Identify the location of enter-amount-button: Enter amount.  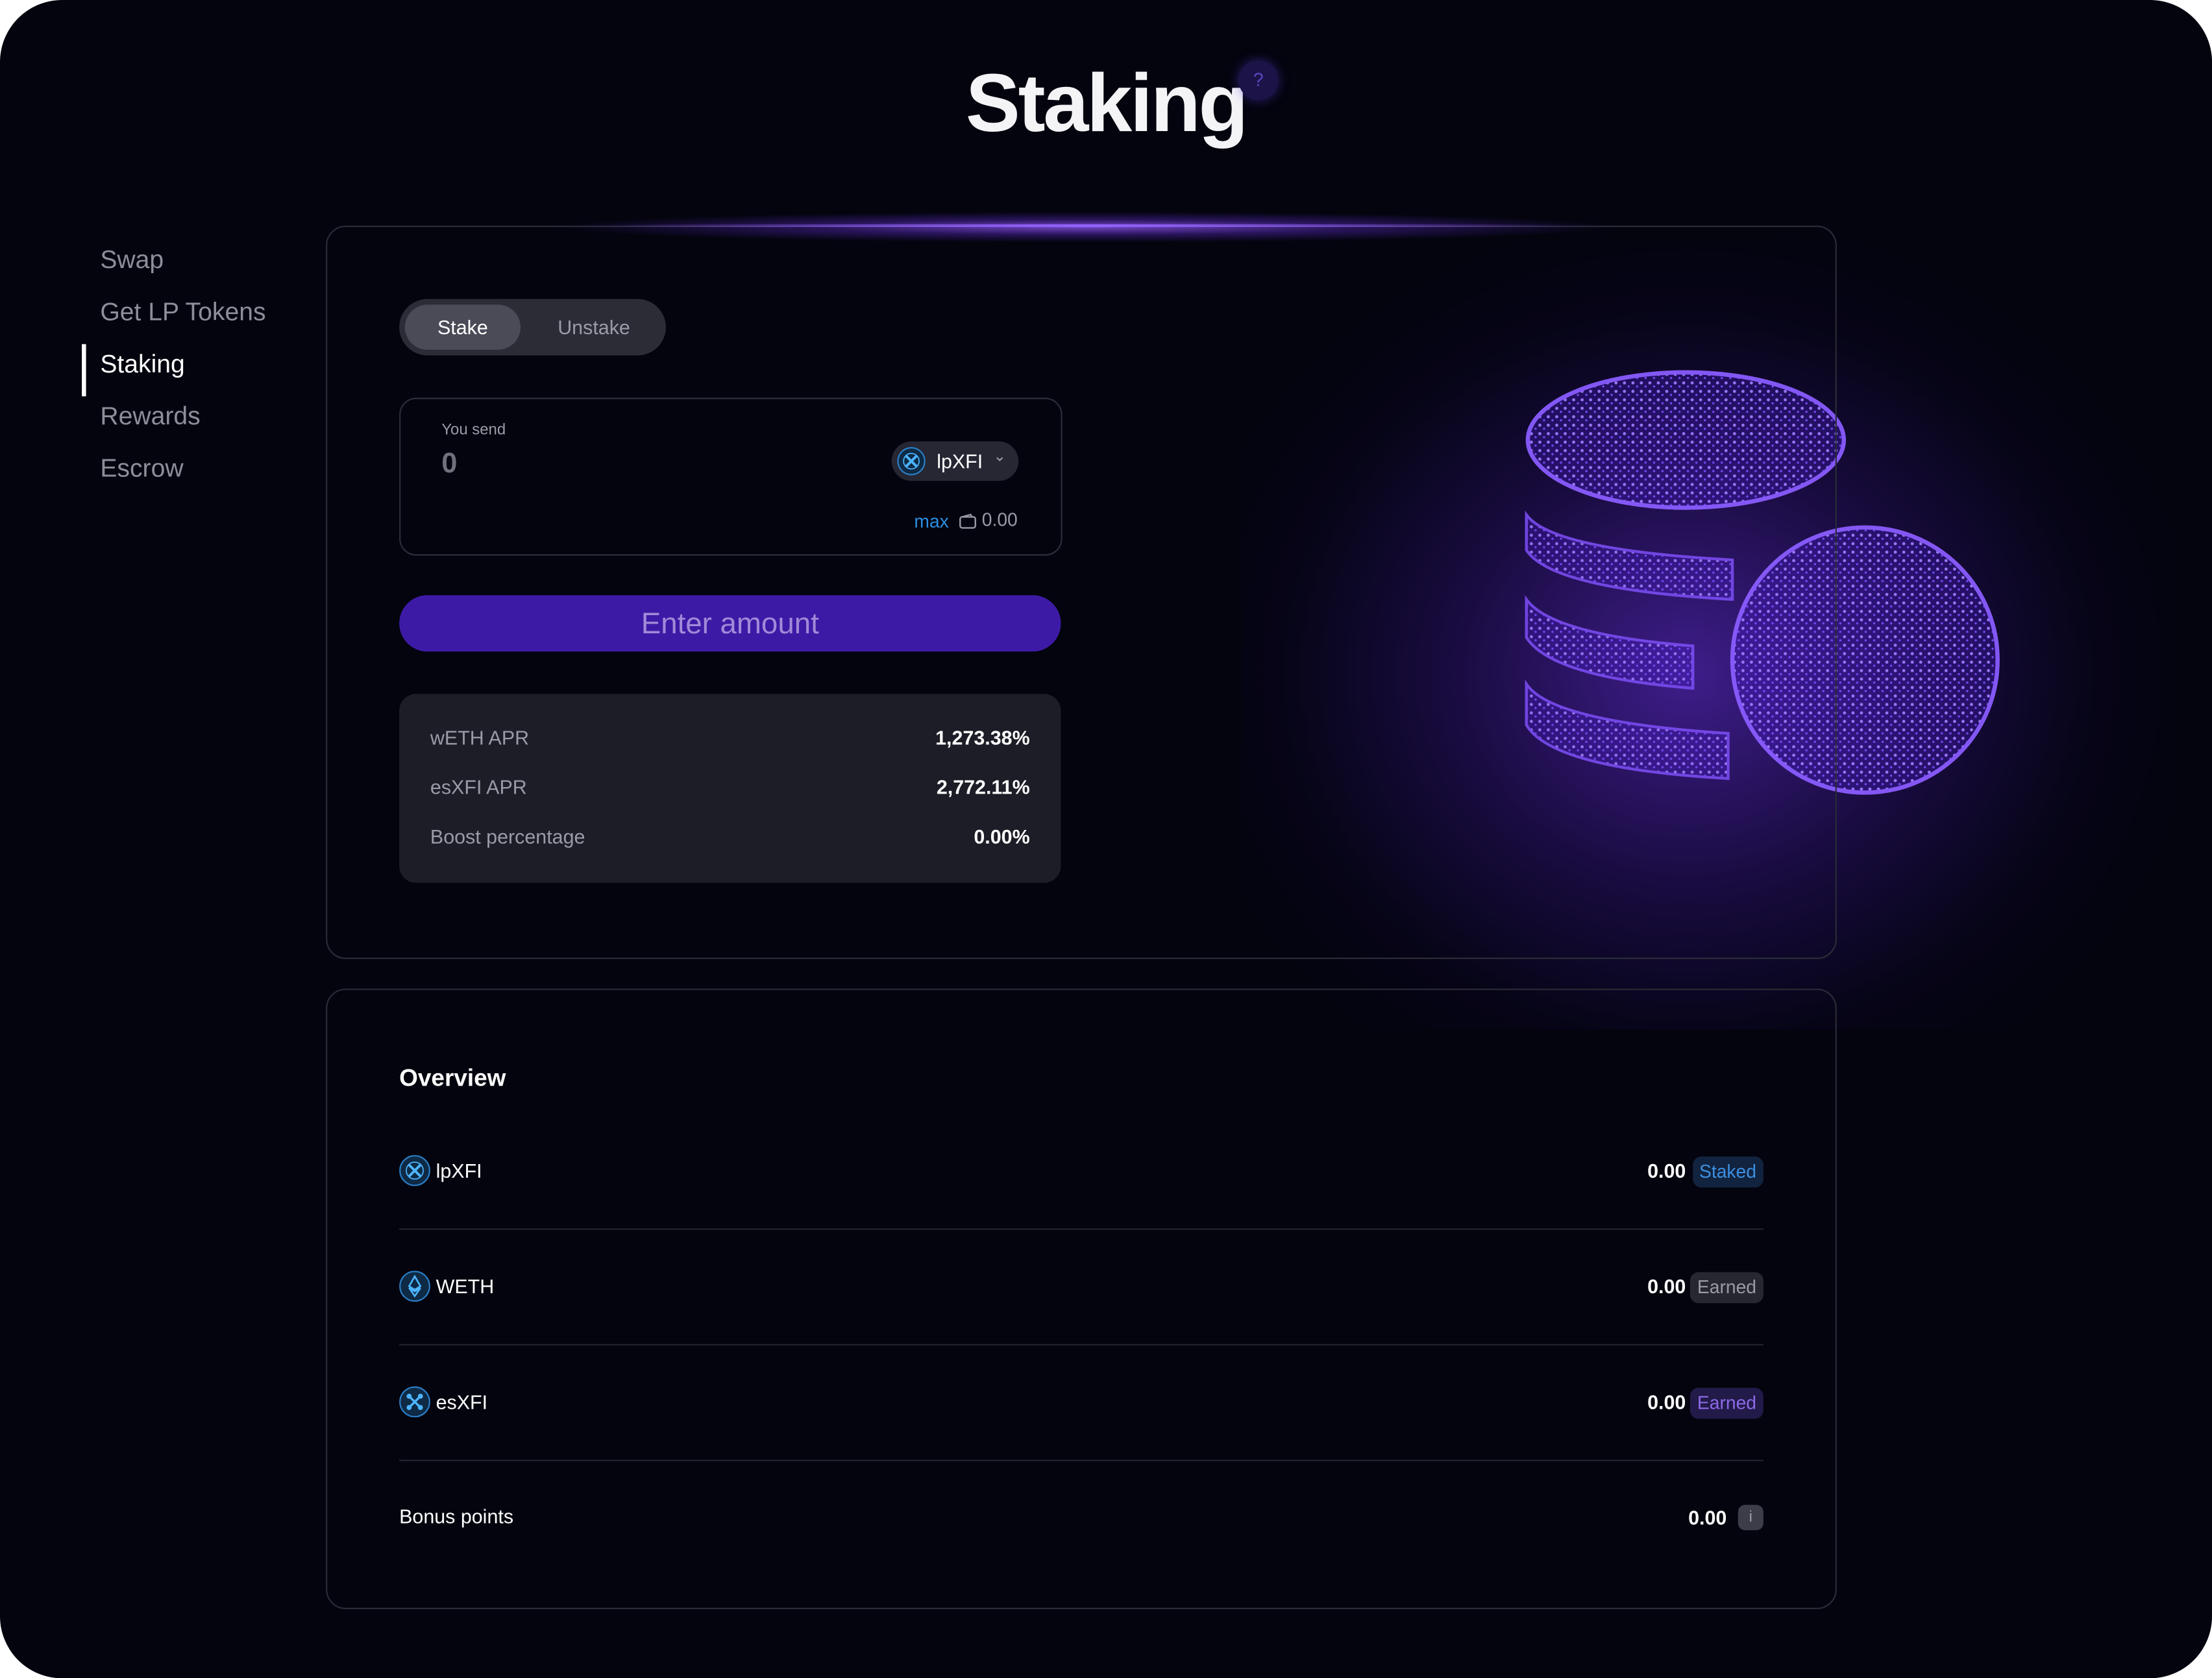
(730, 623).